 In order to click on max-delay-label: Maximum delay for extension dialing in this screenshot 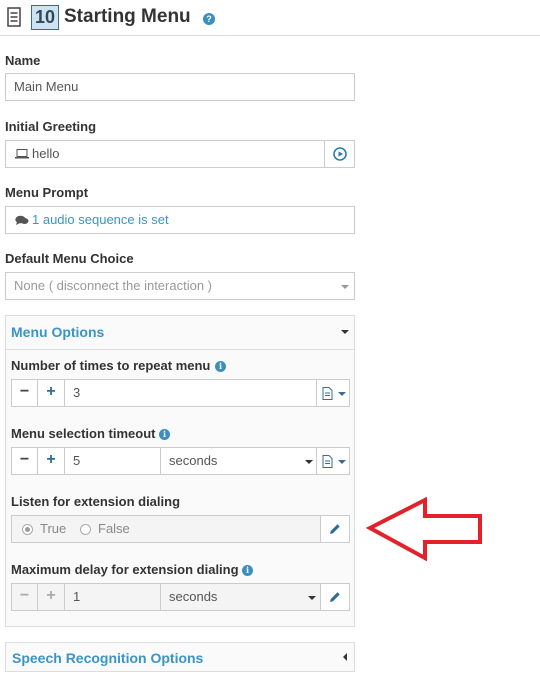, I will do `click(125, 569)`.